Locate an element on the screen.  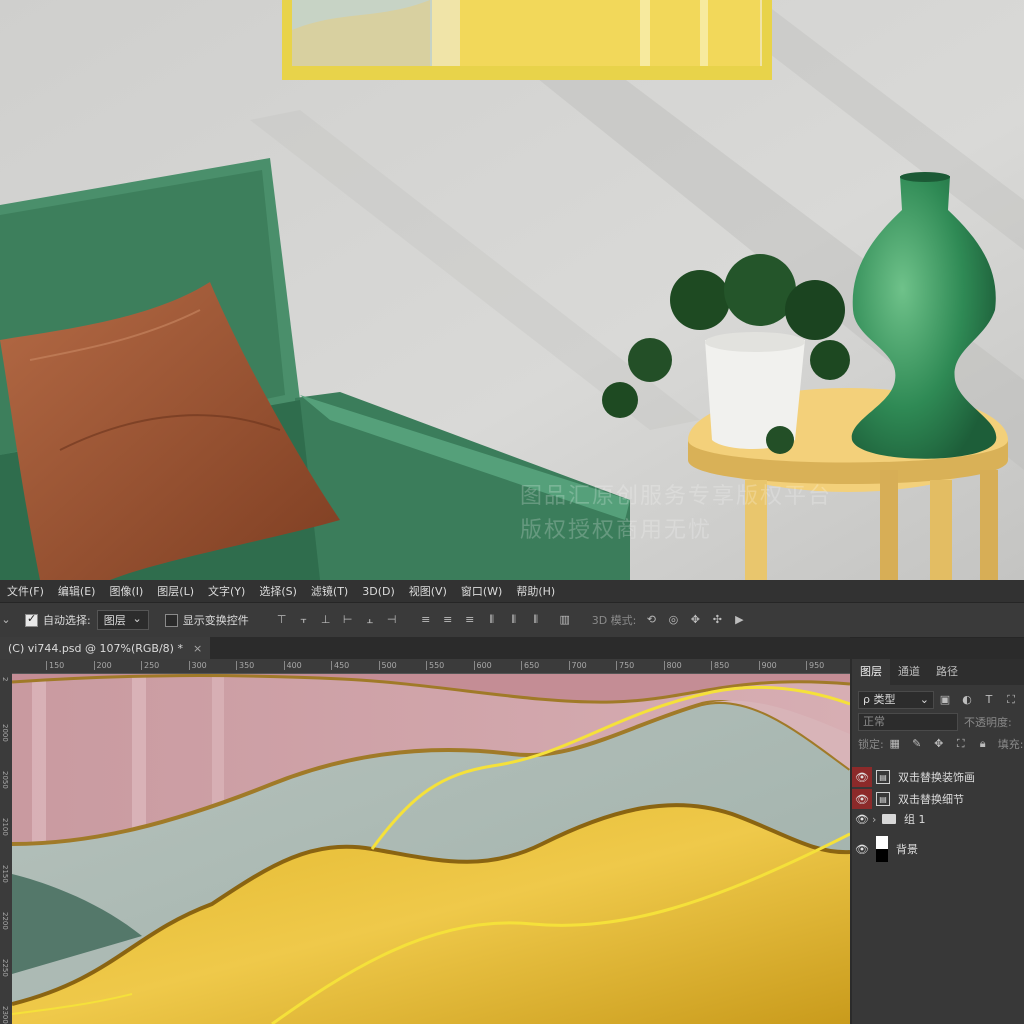
ruler-tick-label: 950 is located at coordinates (815, 665).